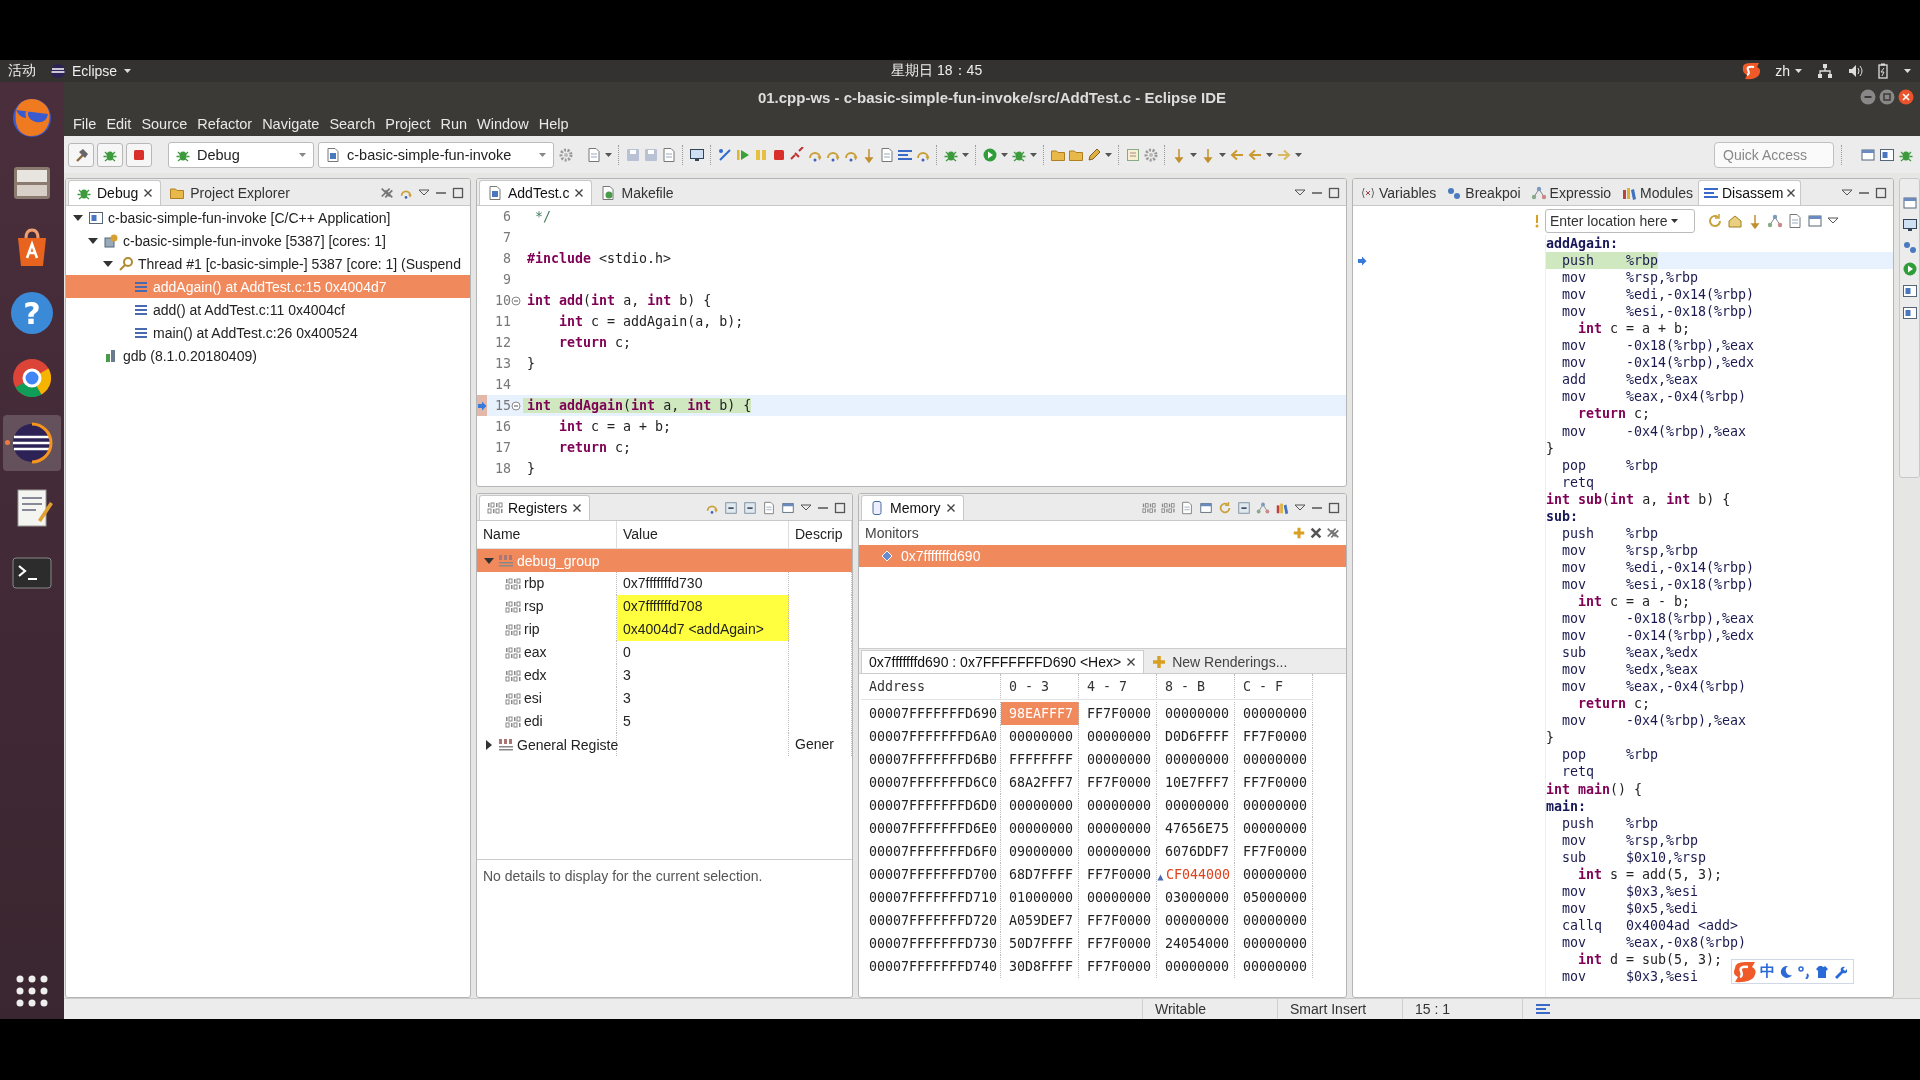  I want to click on monitor-icon, so click(697, 154).